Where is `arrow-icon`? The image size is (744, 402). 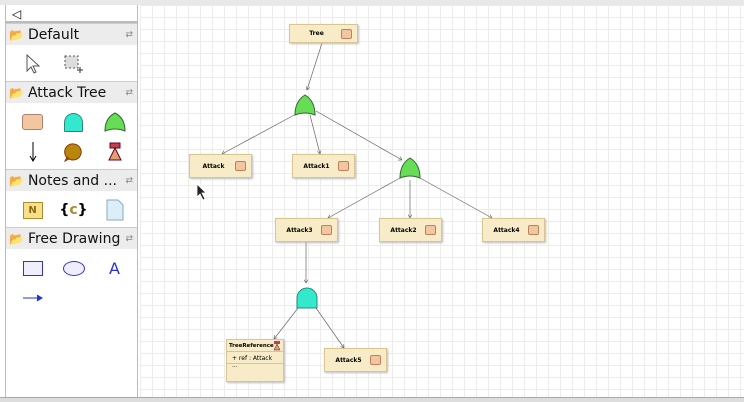 arrow-icon is located at coordinates (32, 298).